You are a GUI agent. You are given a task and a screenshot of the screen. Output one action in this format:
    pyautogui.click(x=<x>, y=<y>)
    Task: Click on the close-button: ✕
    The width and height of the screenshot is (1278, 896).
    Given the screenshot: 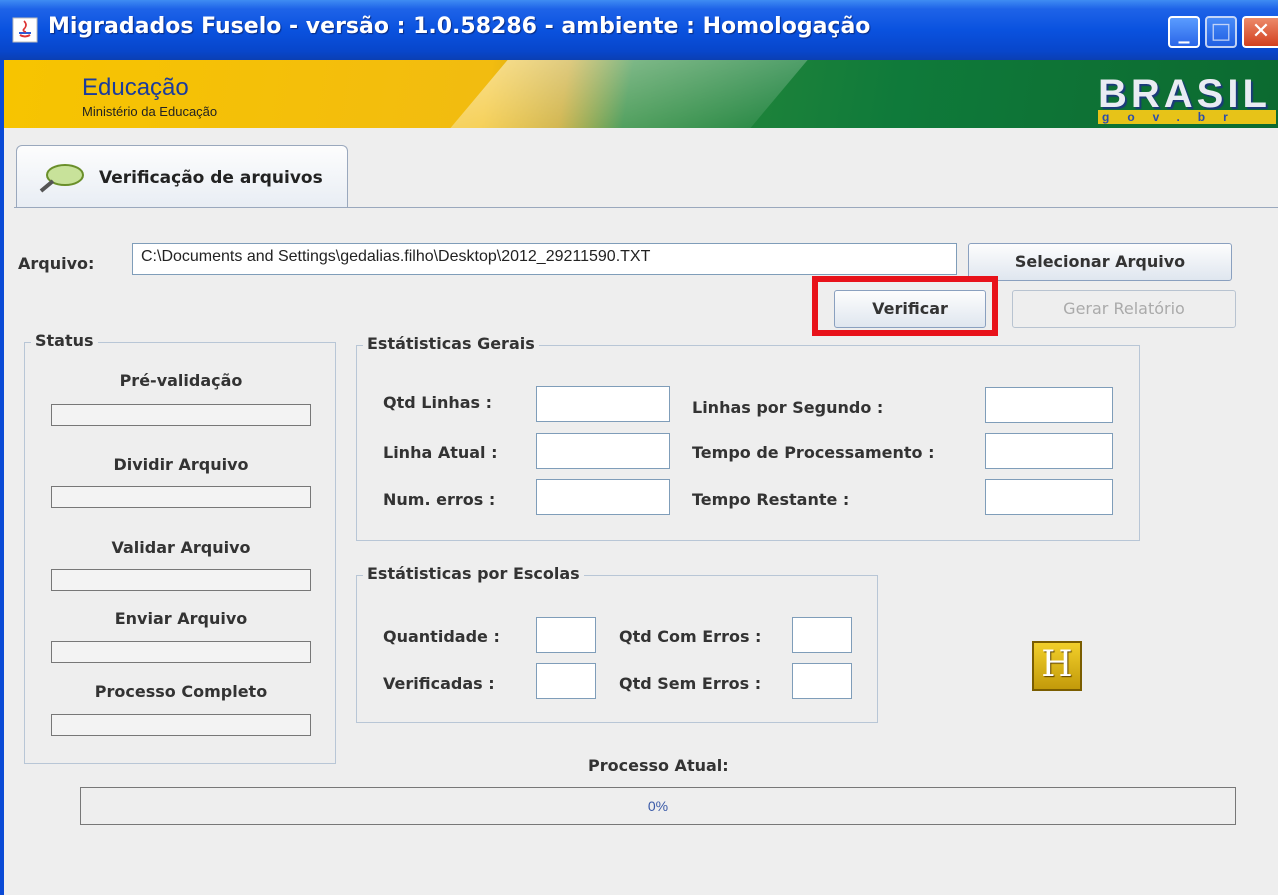 What is the action you would take?
    pyautogui.click(x=1260, y=32)
    